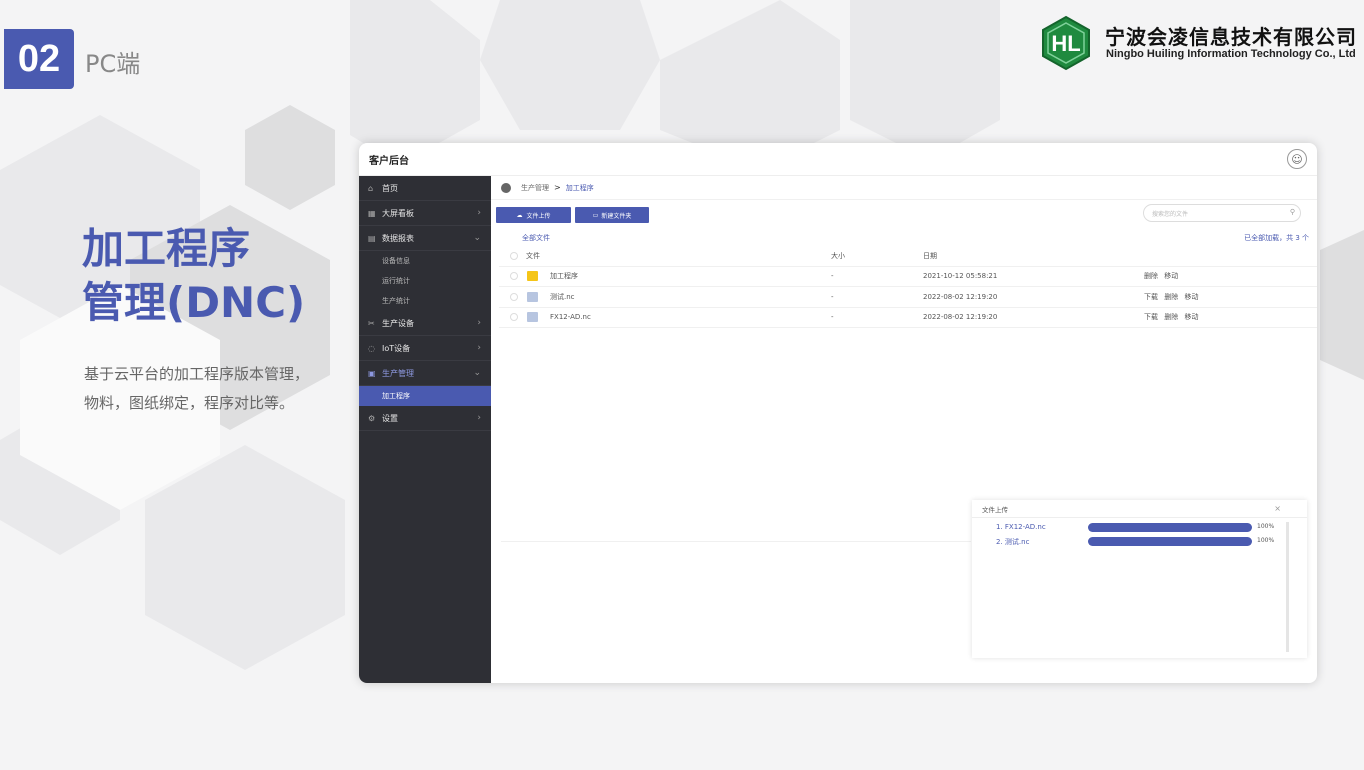 The width and height of the screenshot is (1364, 770). Describe the element at coordinates (1292, 212) in the screenshot. I see `search-icon: ⚲` at that location.